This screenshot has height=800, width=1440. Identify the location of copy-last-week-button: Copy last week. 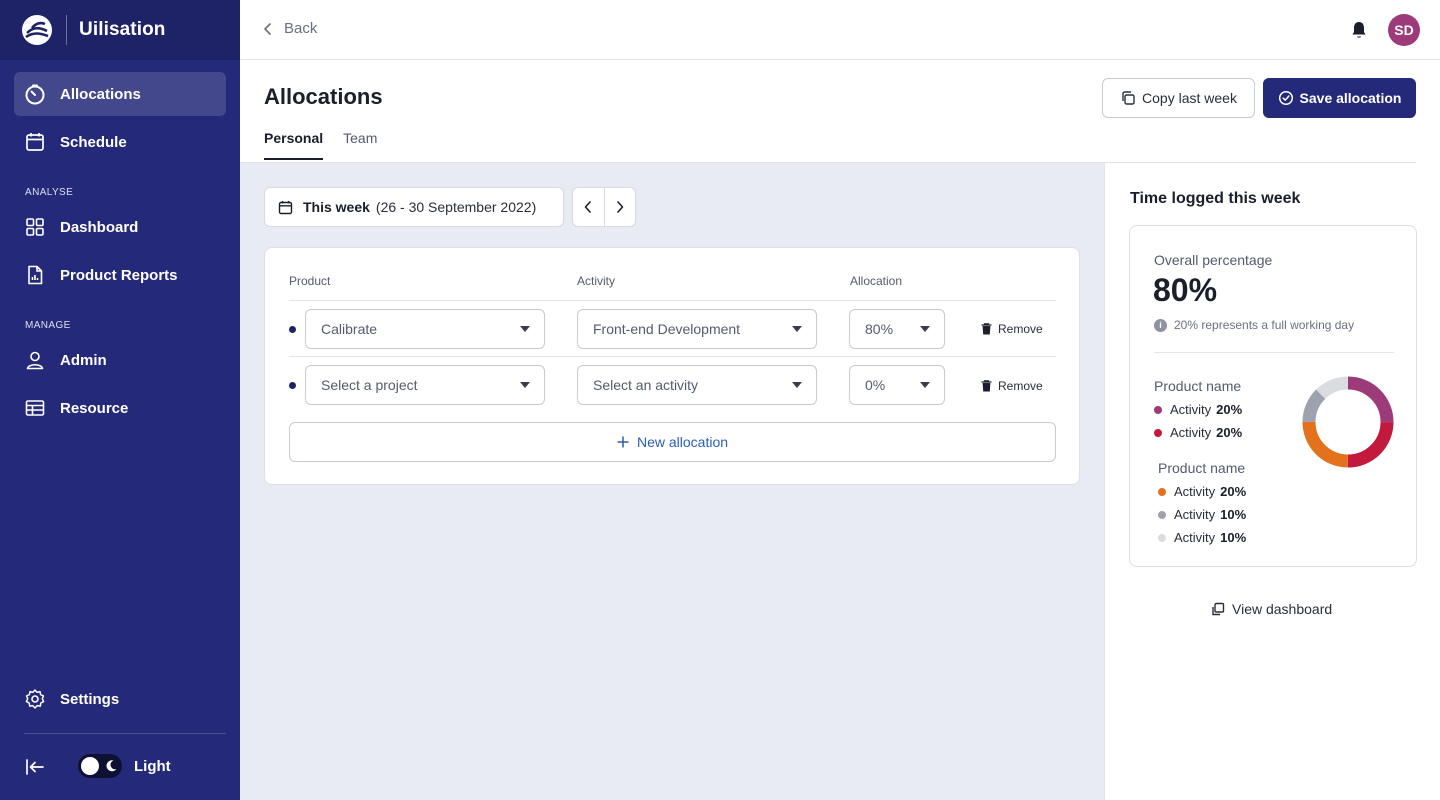
(1178, 98).